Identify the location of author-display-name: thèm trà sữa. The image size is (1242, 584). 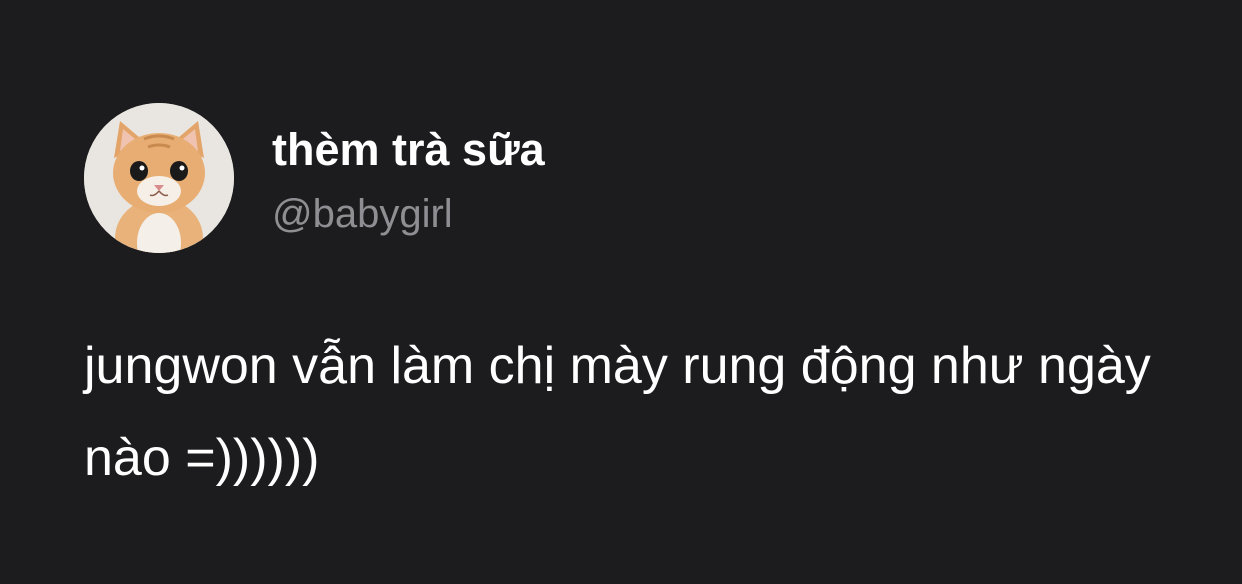
(408, 150).